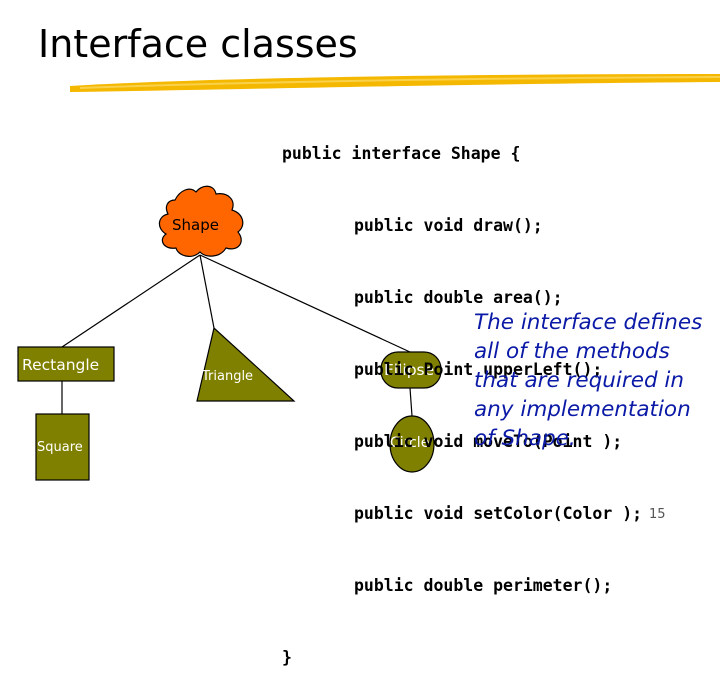 Image resolution: width=720 pixels, height=694 pixels. What do you see at coordinates (401, 153) in the screenshot?
I see `code-line: public interface Shape {` at bounding box center [401, 153].